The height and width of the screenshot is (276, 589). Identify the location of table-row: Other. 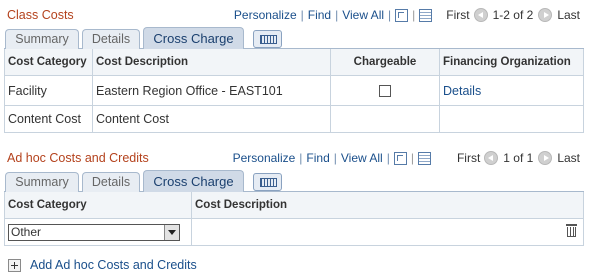
(294, 232).